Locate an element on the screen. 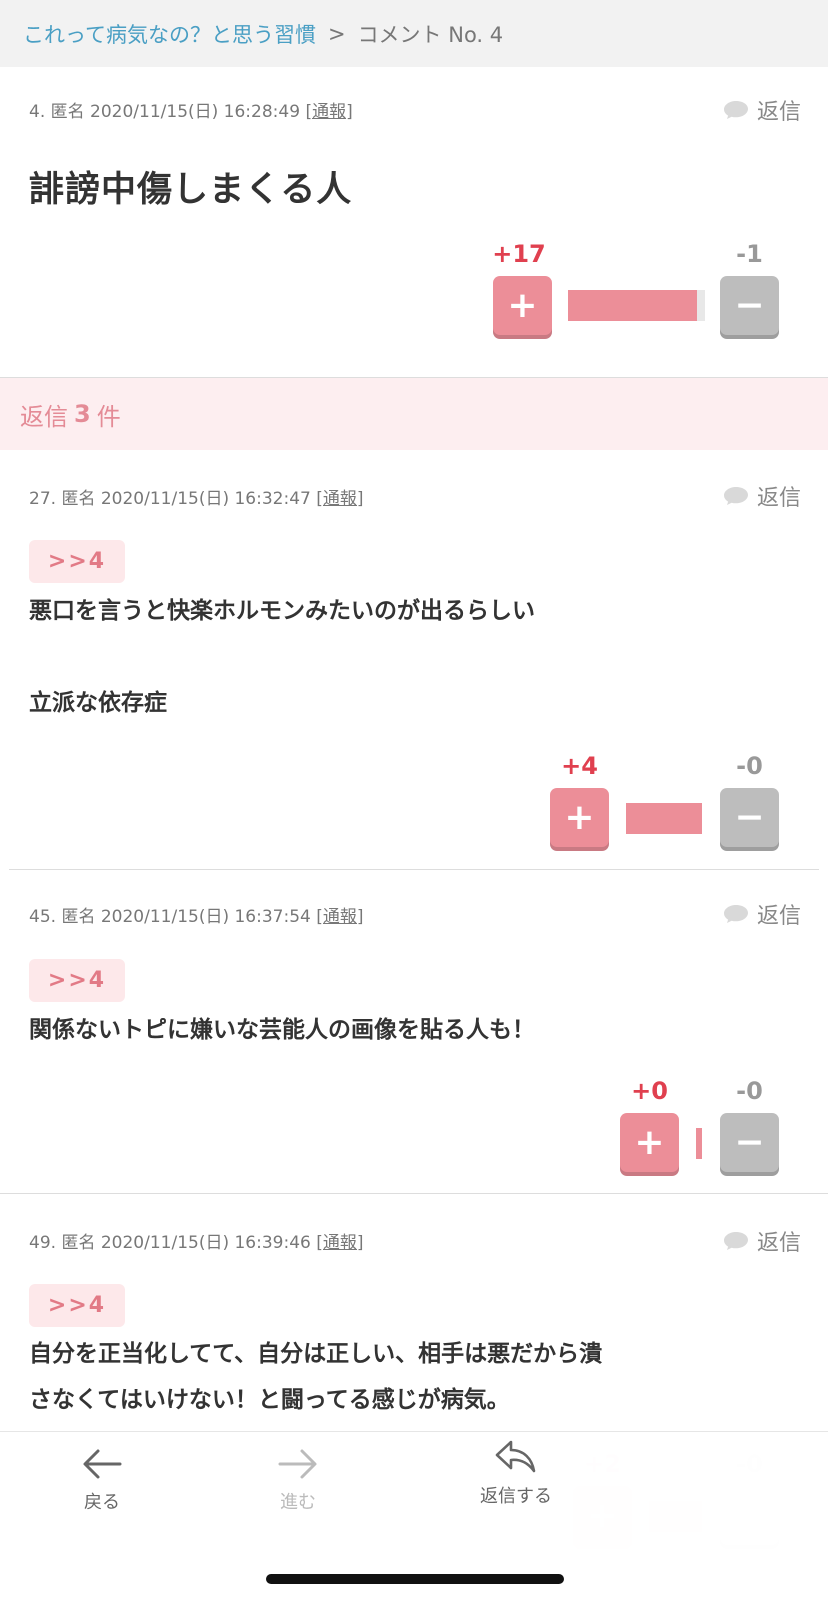 The image size is (828, 1598). comment-text: 関係ないトピに嫌いな芸能人の画像を貼る人も！ is located at coordinates (282, 1030).